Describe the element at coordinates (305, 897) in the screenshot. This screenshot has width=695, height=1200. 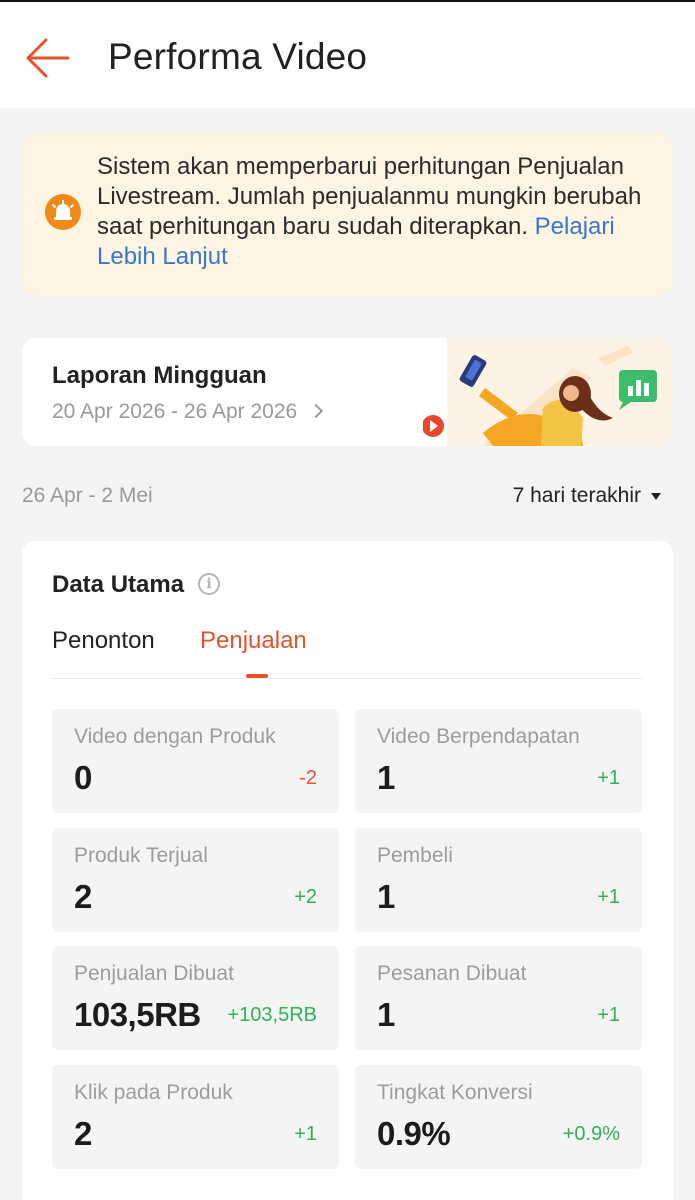
I see `metric-delta: +2` at that location.